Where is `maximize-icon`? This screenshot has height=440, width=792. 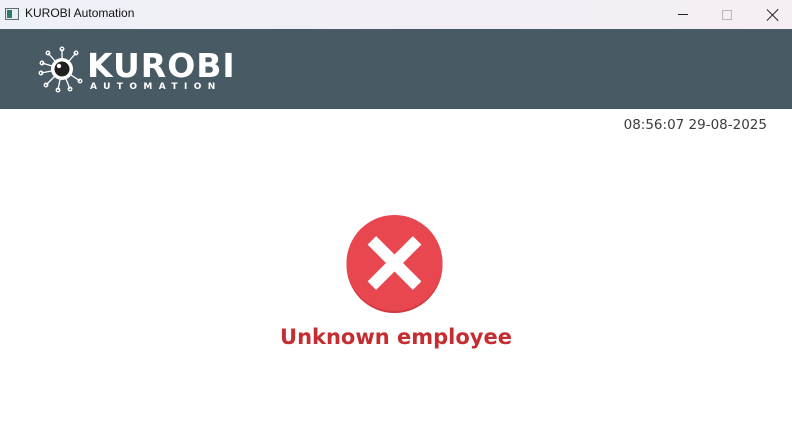 maximize-icon is located at coordinates (727, 14).